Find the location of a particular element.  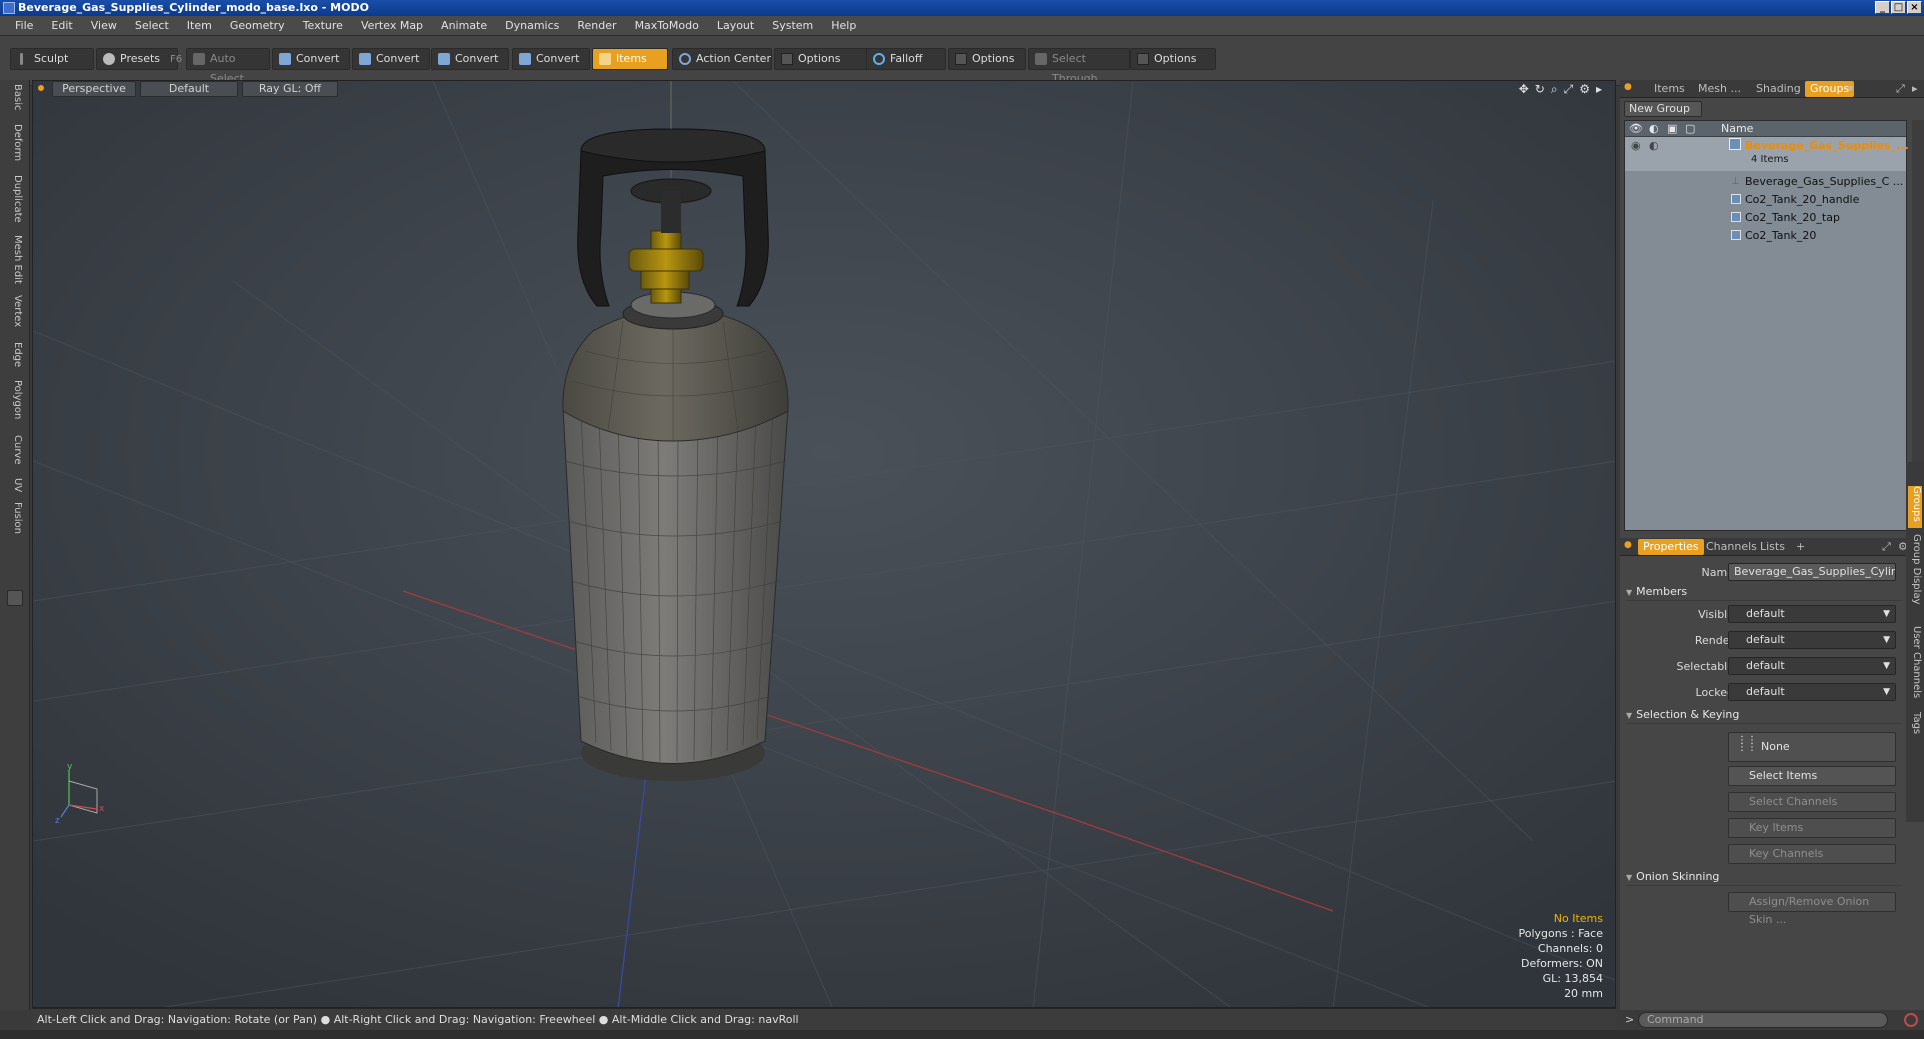

items-mode-button: Items is located at coordinates (630, 59).